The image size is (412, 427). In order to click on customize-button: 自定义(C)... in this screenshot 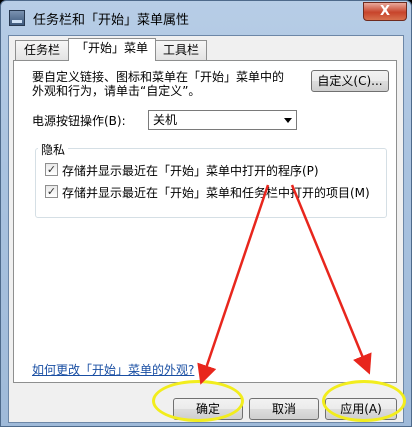, I will do `click(350, 81)`.